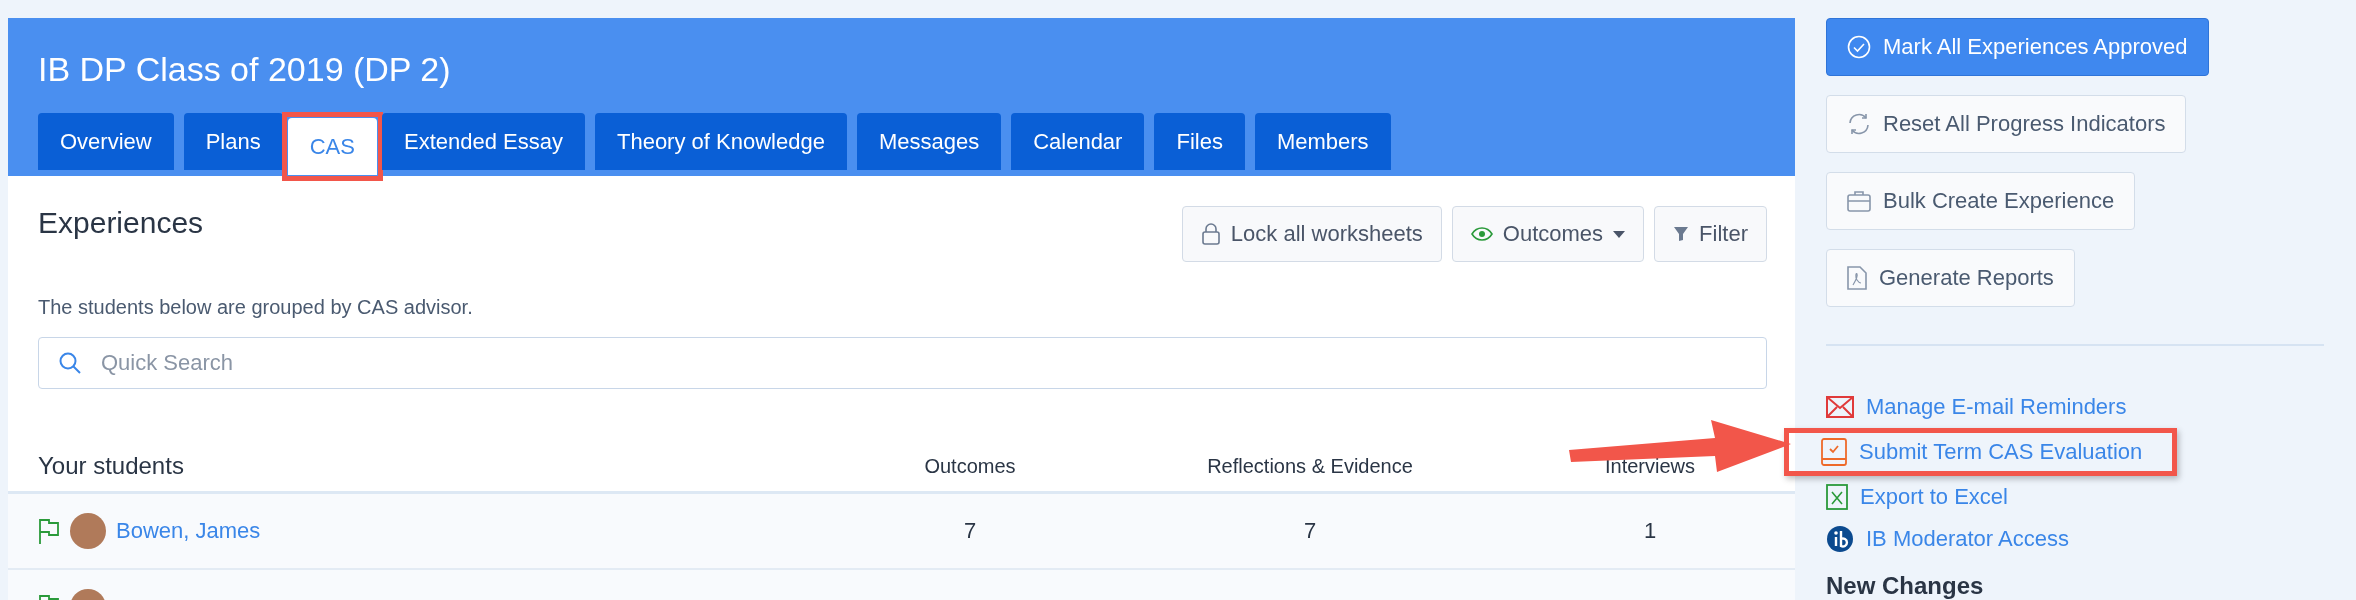 The image size is (2356, 600). I want to click on tab: Plans, so click(233, 141).